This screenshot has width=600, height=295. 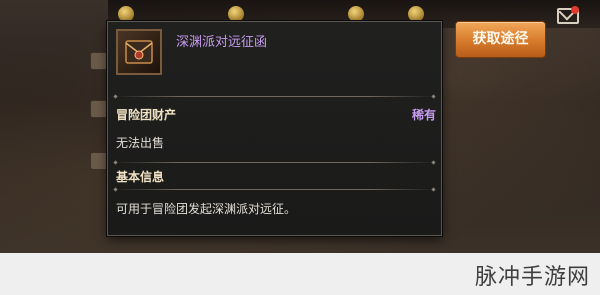 What do you see at coordinates (423, 115) in the screenshot?
I see `rarity-label: 稀有` at bounding box center [423, 115].